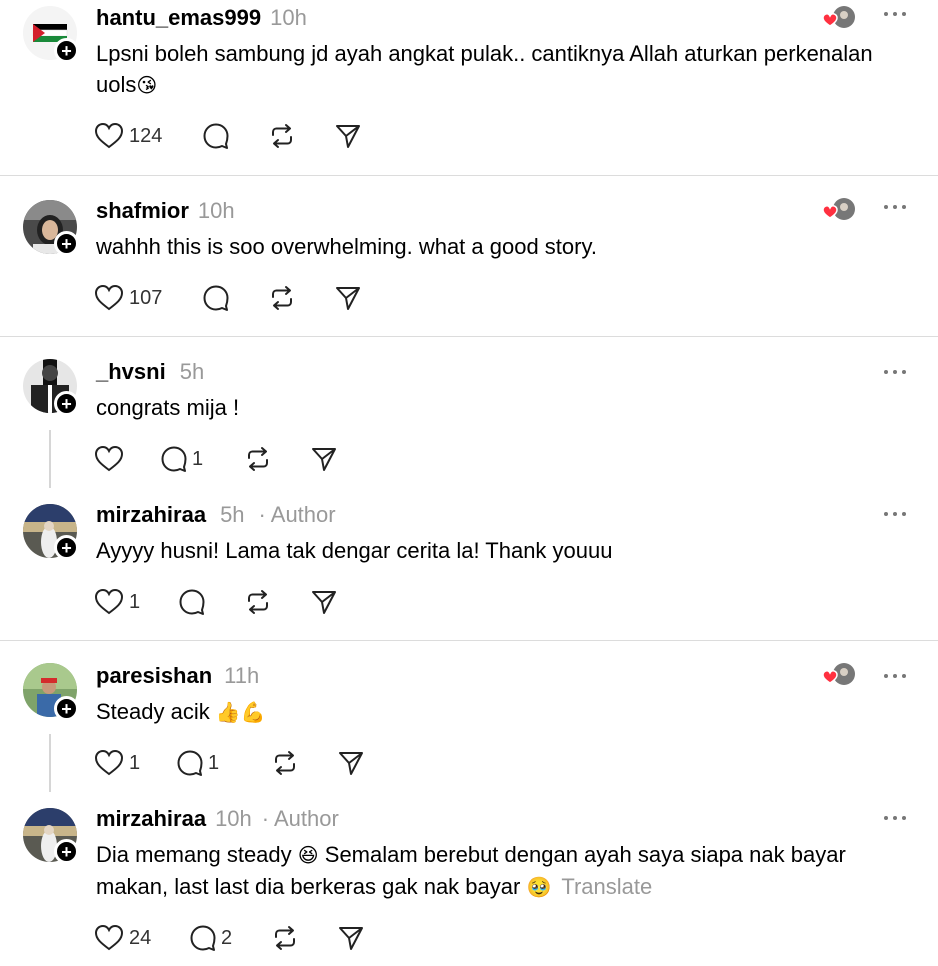 The width and height of the screenshot is (938, 966). What do you see at coordinates (142, 210) in the screenshot?
I see `username: shafmior` at bounding box center [142, 210].